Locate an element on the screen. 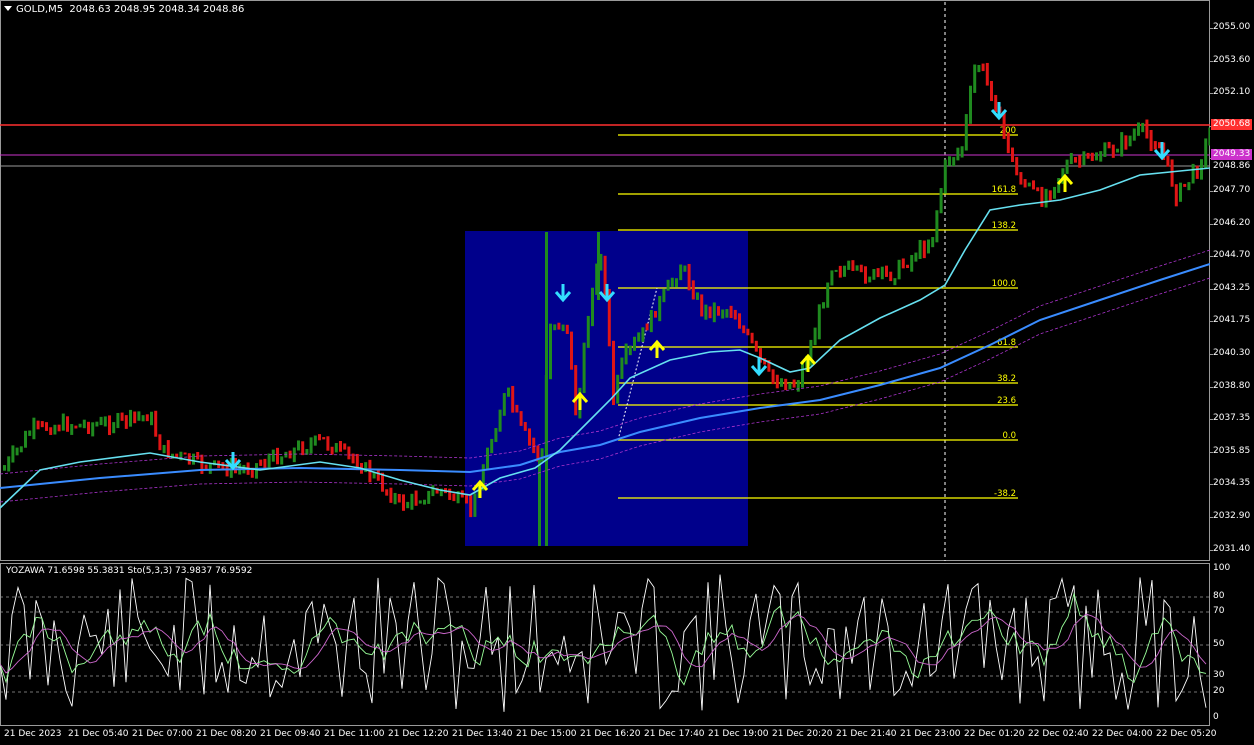 The width and height of the screenshot is (1254, 745). time-tick-label: 22 Dec 05:20 is located at coordinates (1186, 734).